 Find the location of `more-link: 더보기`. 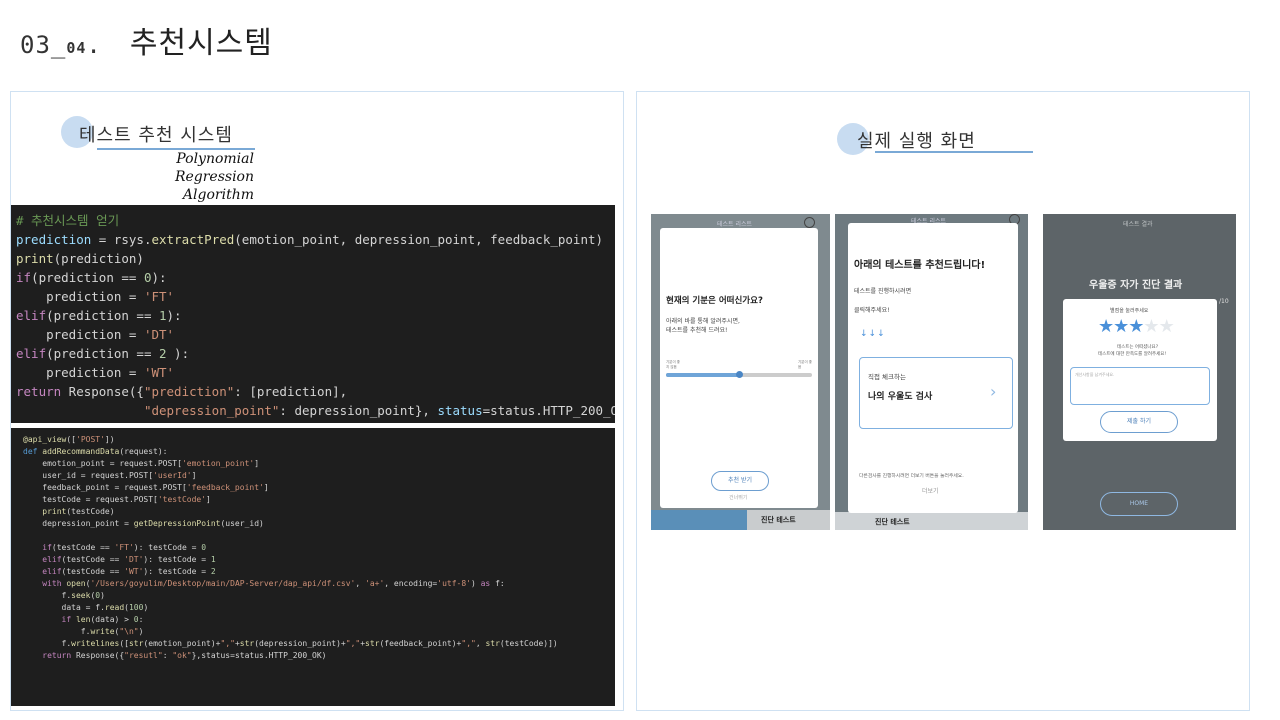

more-link: 더보기 is located at coordinates (930, 490).